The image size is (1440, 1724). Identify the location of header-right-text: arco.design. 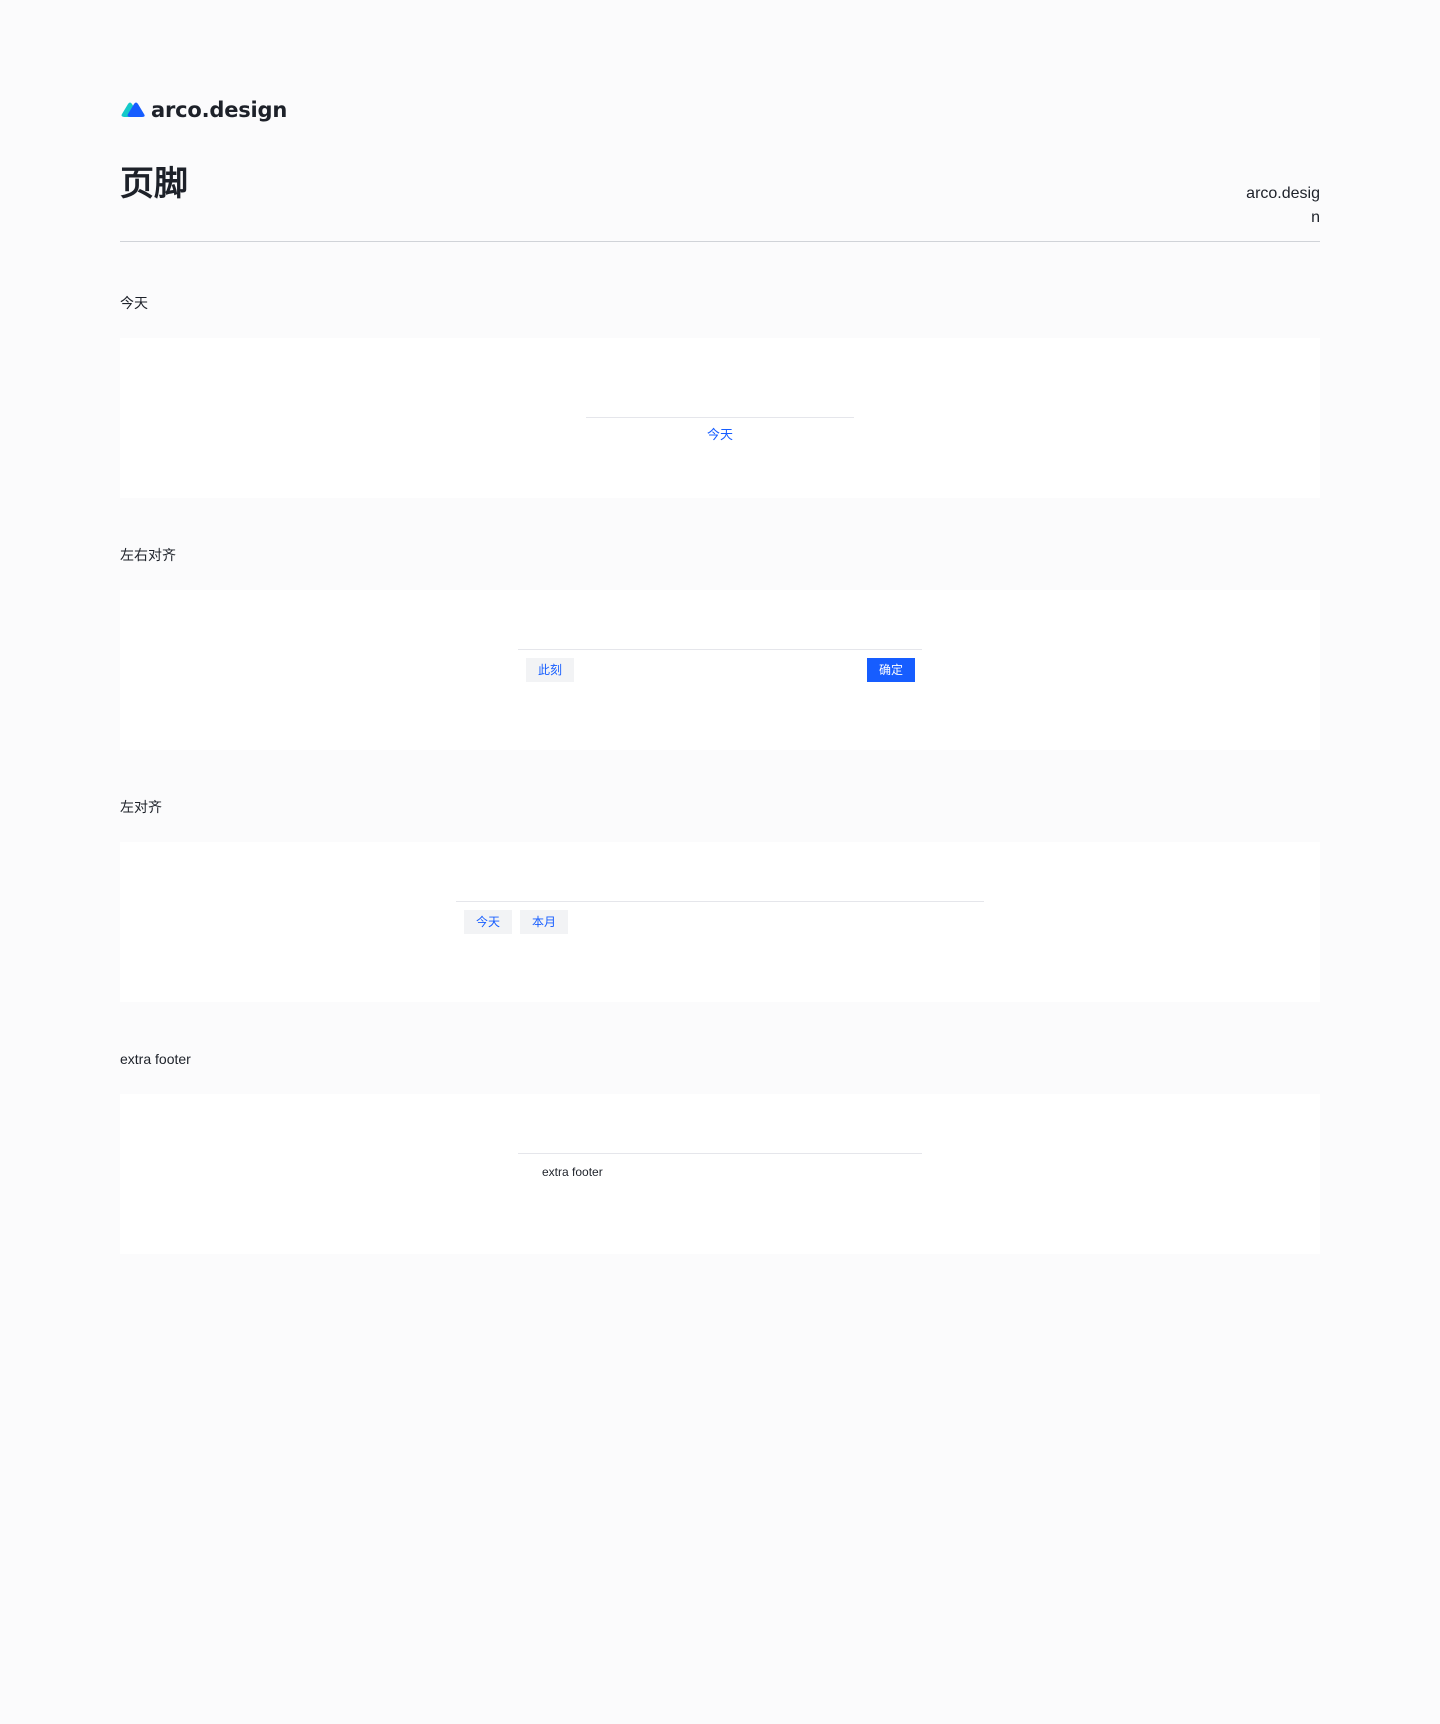
(1283, 205).